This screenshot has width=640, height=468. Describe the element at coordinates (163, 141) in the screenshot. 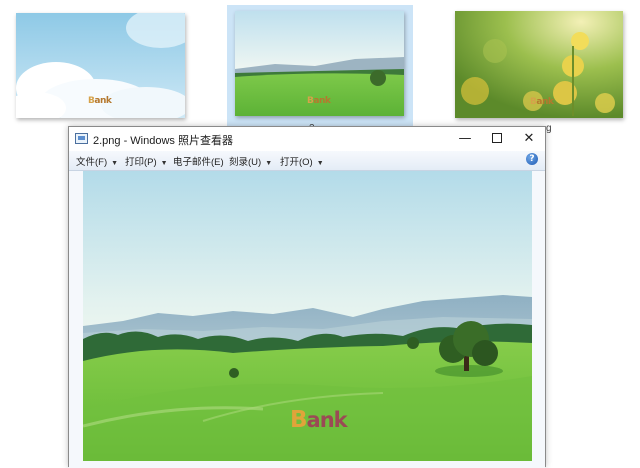

I see `window-title: 2.png - Windows 照片查看器` at that location.